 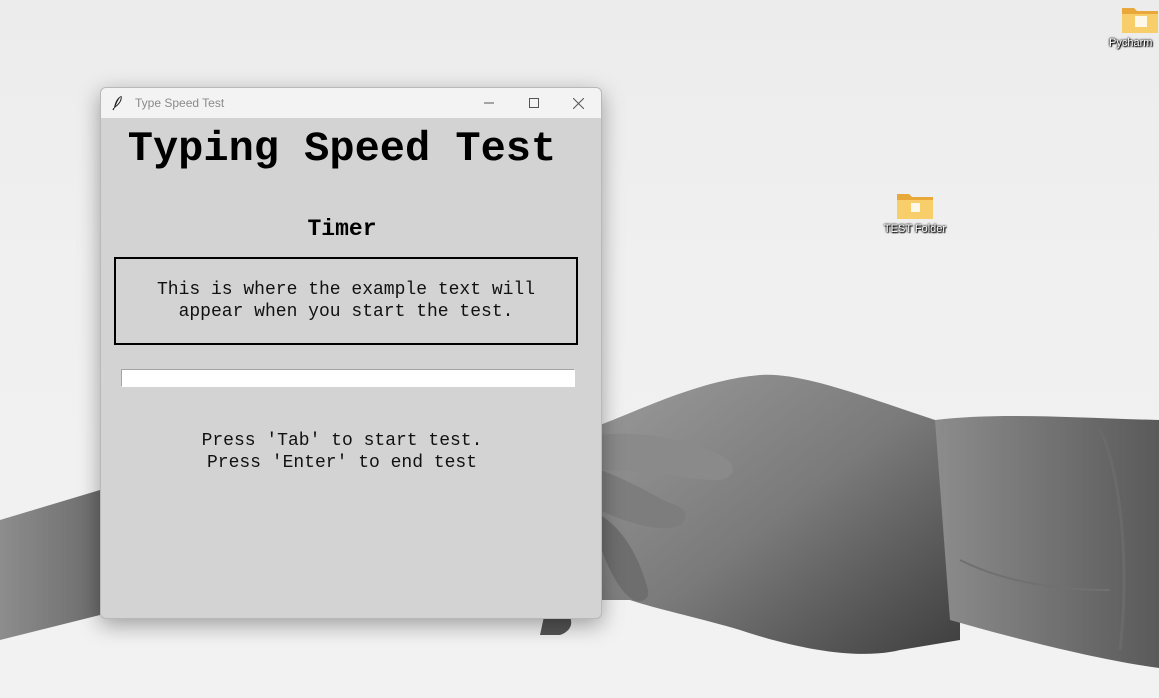 I want to click on close-button, so click(x=578, y=103).